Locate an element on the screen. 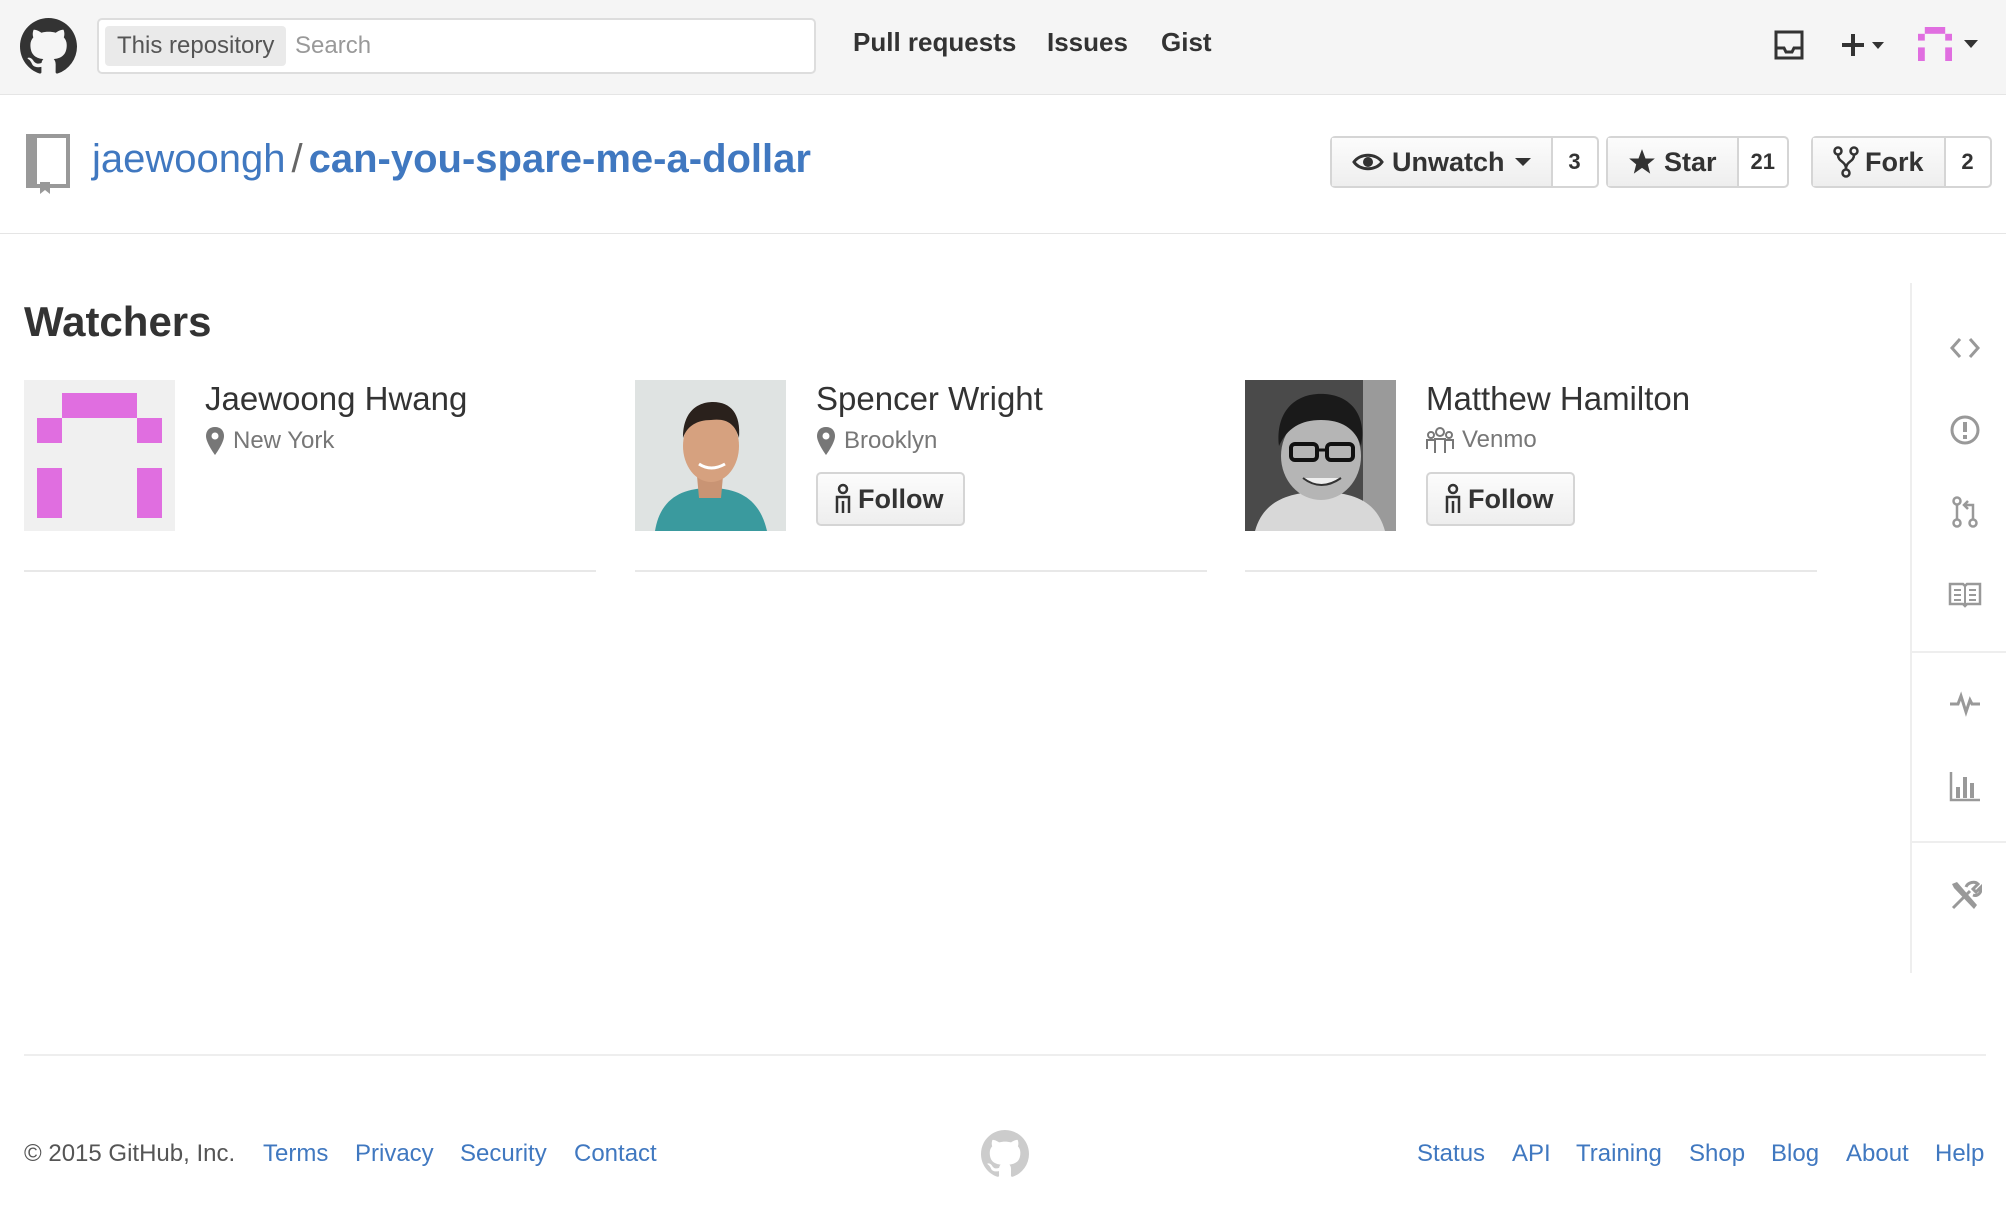  watcher-card: Matthew Hamilton Venmo Follow is located at coordinates (1531, 476).